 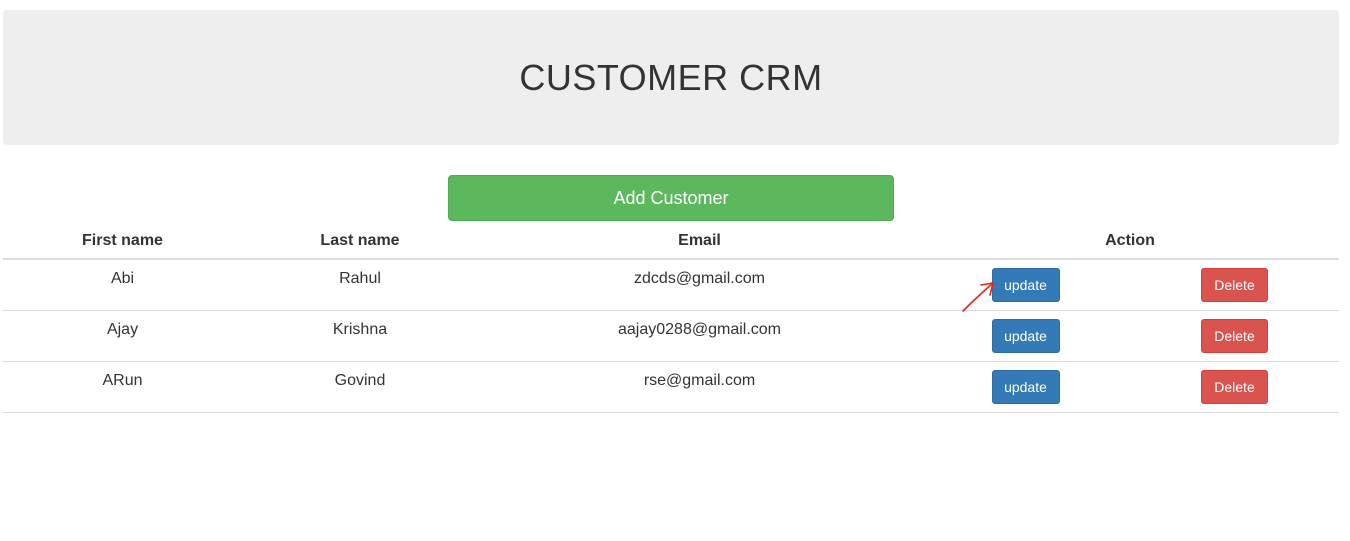 What do you see at coordinates (360, 387) in the screenshot?
I see `cell-last-name: Govind` at bounding box center [360, 387].